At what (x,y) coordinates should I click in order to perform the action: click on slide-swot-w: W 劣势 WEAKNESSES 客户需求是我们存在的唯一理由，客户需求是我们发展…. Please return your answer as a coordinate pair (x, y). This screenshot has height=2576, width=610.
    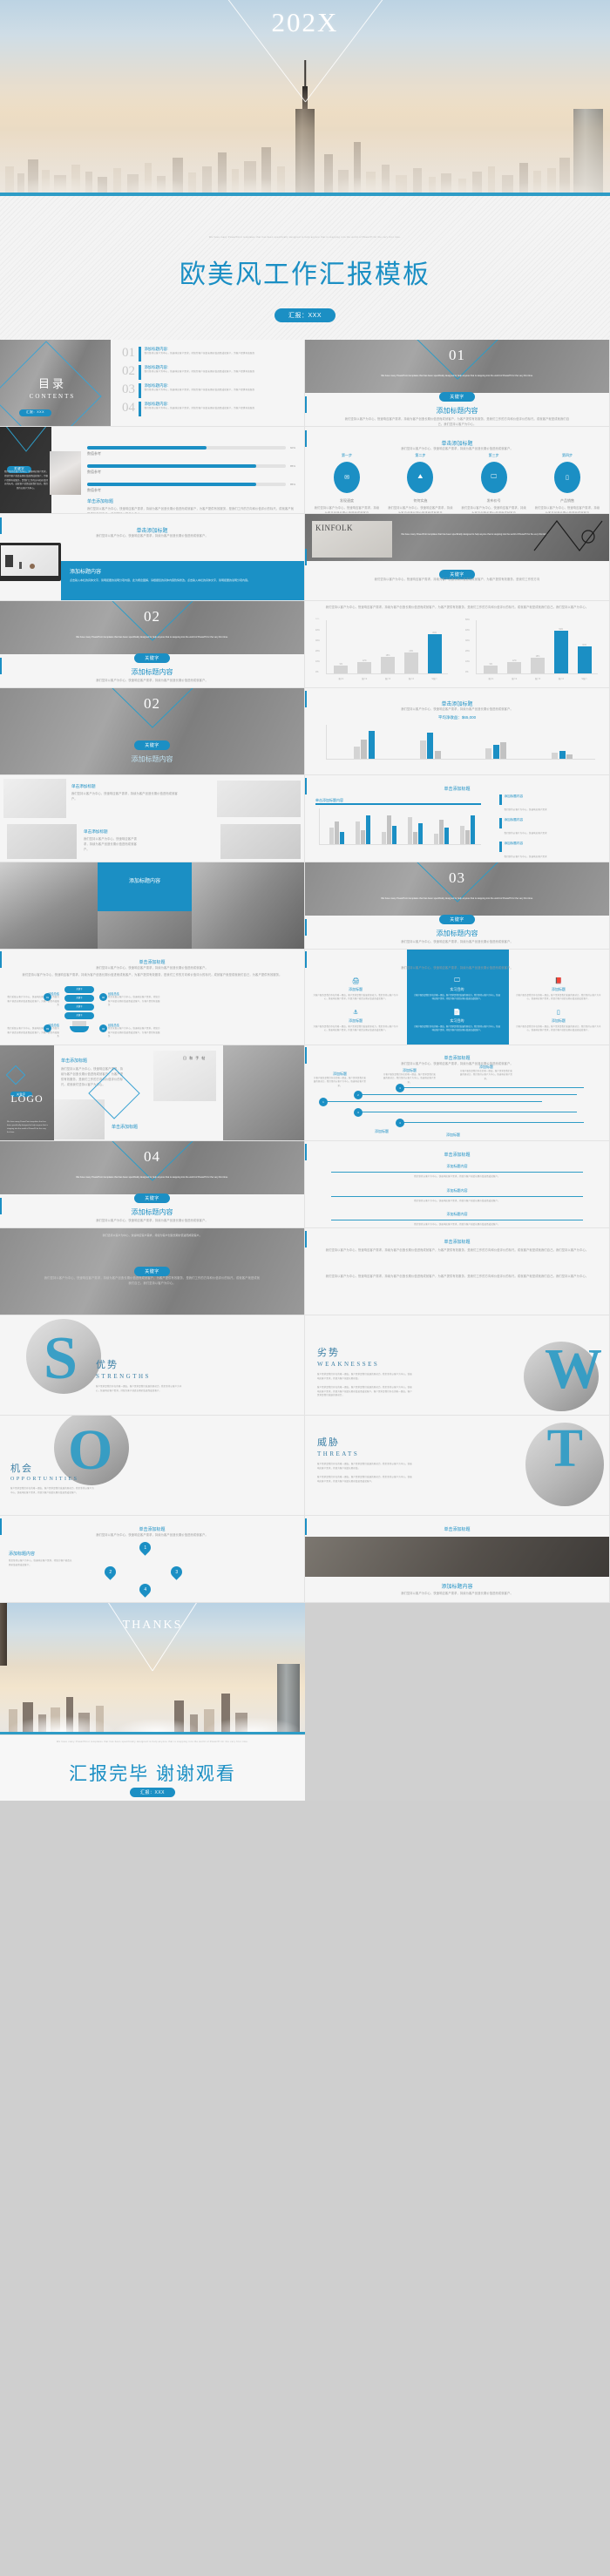
    Looking at the image, I should click on (457, 1365).